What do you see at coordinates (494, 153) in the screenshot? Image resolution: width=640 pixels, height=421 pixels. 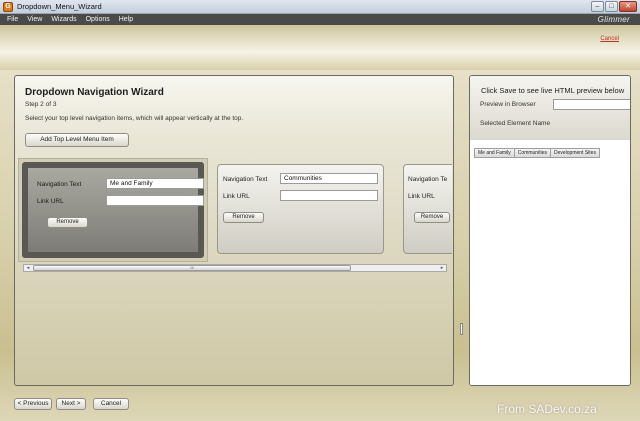 I see `preview-tab-me-and-family: Me and Family` at bounding box center [494, 153].